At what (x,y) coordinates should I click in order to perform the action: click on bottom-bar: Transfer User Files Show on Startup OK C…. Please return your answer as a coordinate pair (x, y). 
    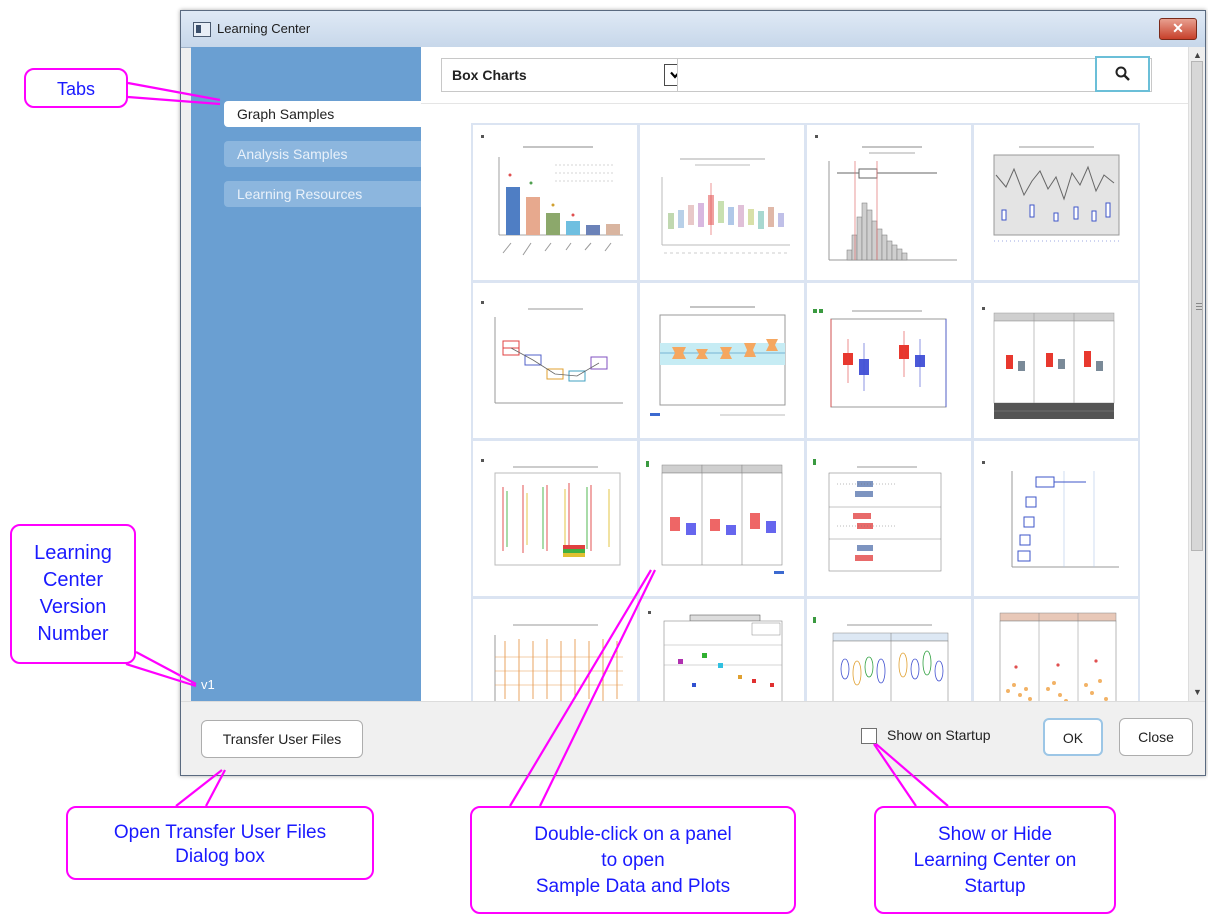
    Looking at the image, I should click on (693, 738).